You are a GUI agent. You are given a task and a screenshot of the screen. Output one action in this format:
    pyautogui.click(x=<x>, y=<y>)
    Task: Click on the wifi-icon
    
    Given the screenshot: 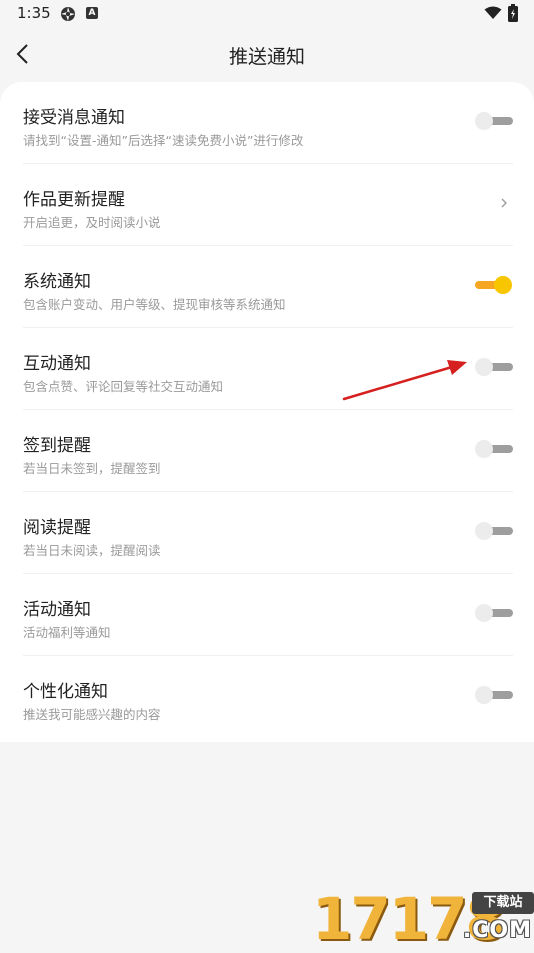 What is the action you would take?
    pyautogui.click(x=493, y=12)
    